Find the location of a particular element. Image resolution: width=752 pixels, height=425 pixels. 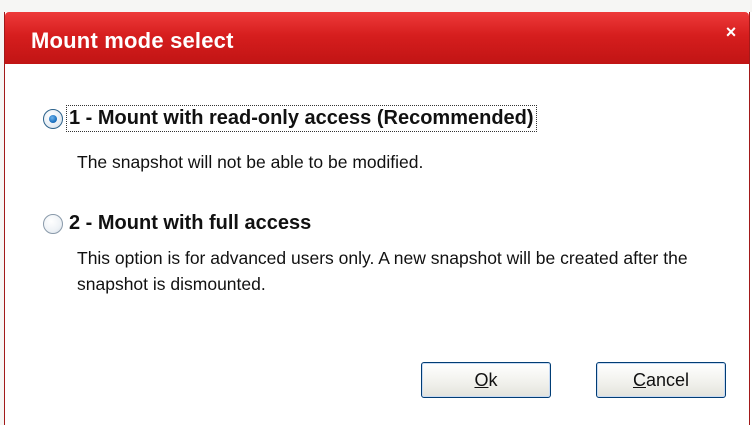

radio-dot is located at coordinates (53, 118).